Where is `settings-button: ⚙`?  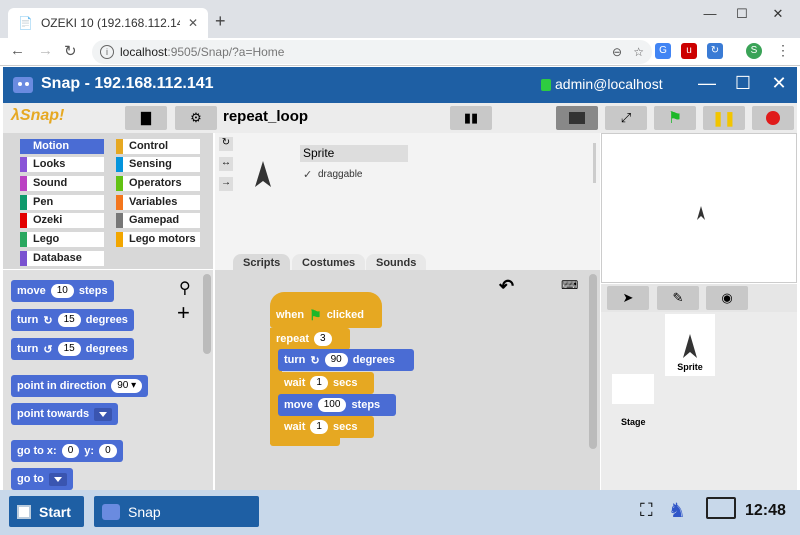 settings-button: ⚙ is located at coordinates (196, 118).